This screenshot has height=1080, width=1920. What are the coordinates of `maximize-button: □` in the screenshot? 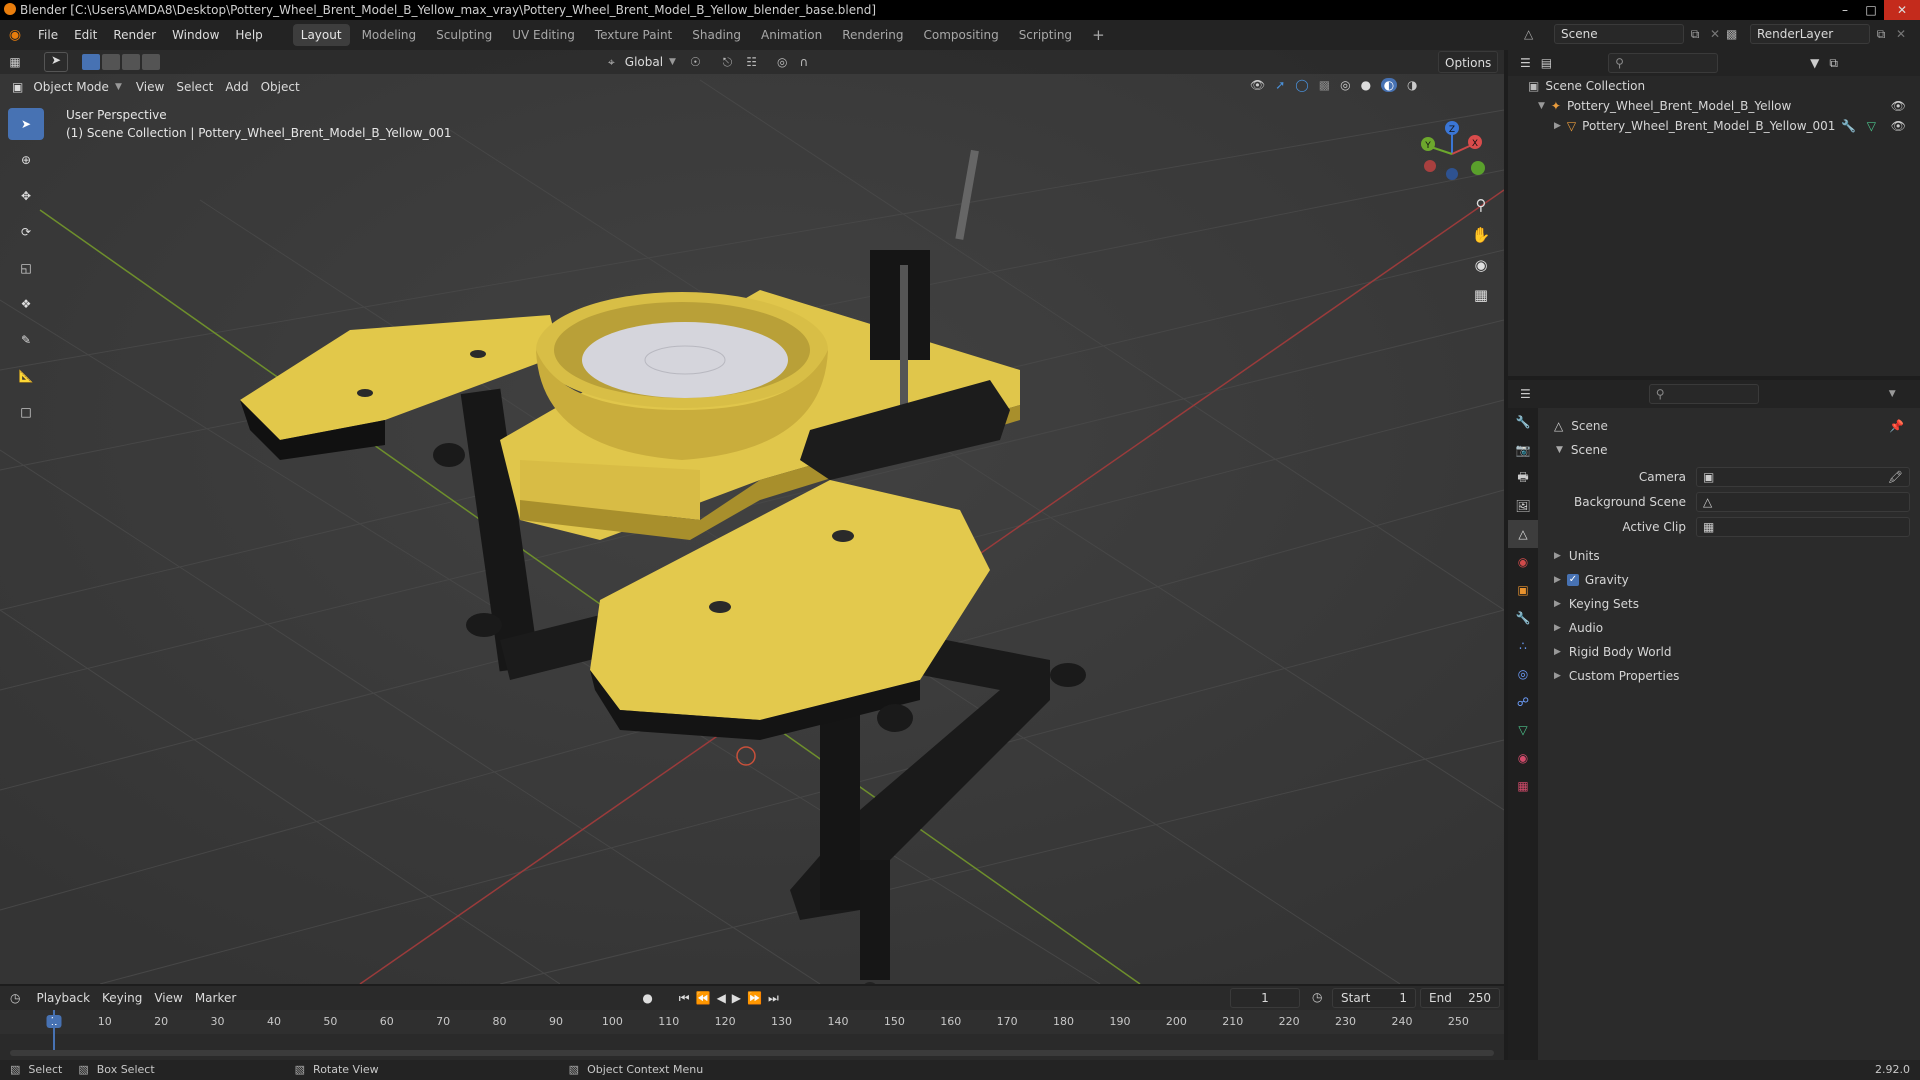 It's located at (1871, 10).